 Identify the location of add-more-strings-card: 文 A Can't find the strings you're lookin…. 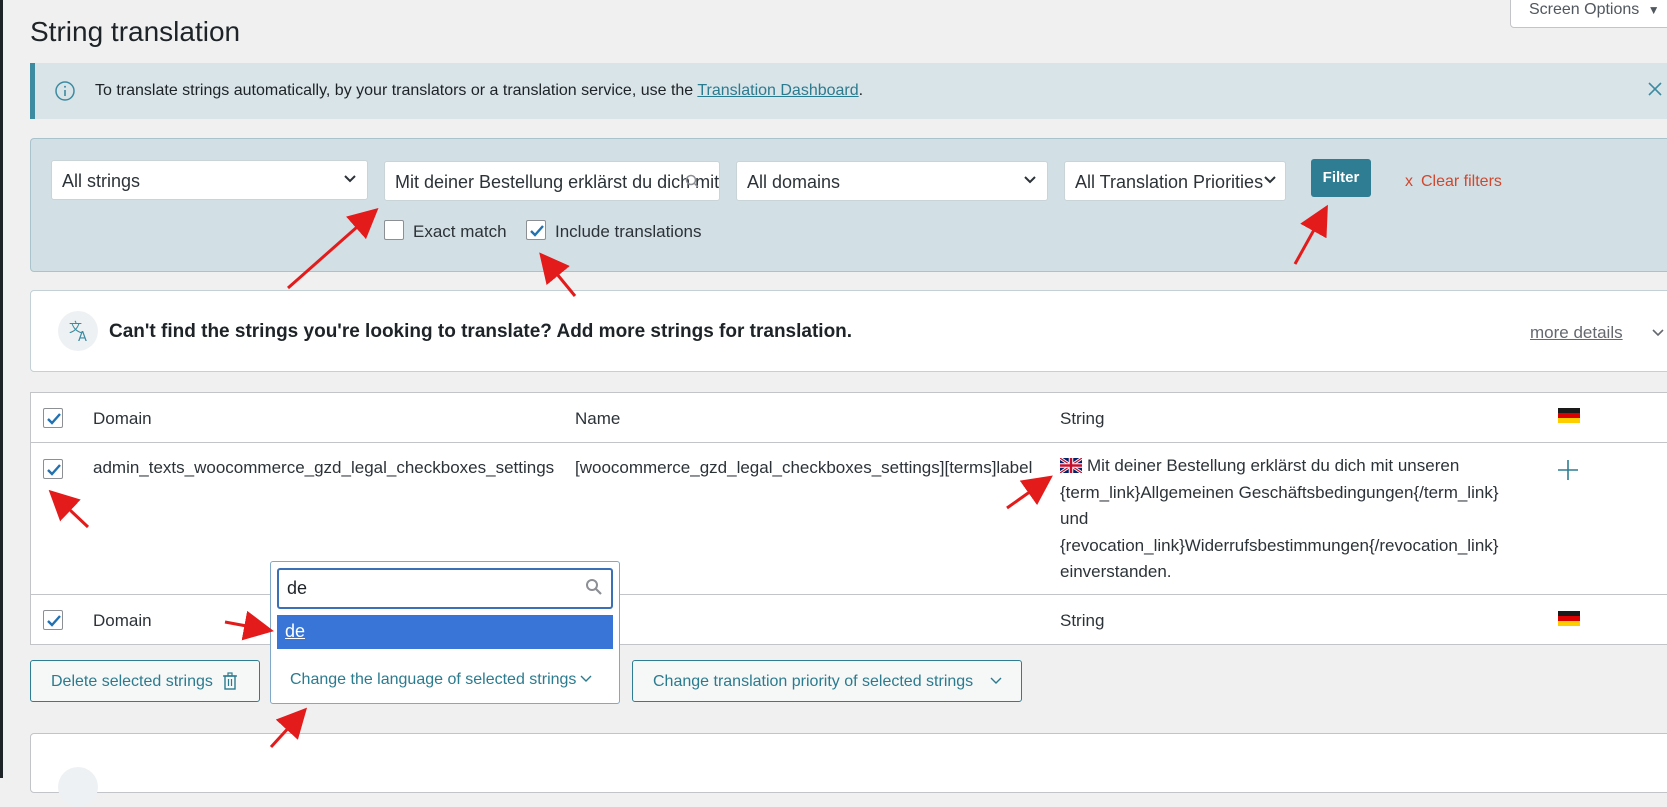
(848, 331).